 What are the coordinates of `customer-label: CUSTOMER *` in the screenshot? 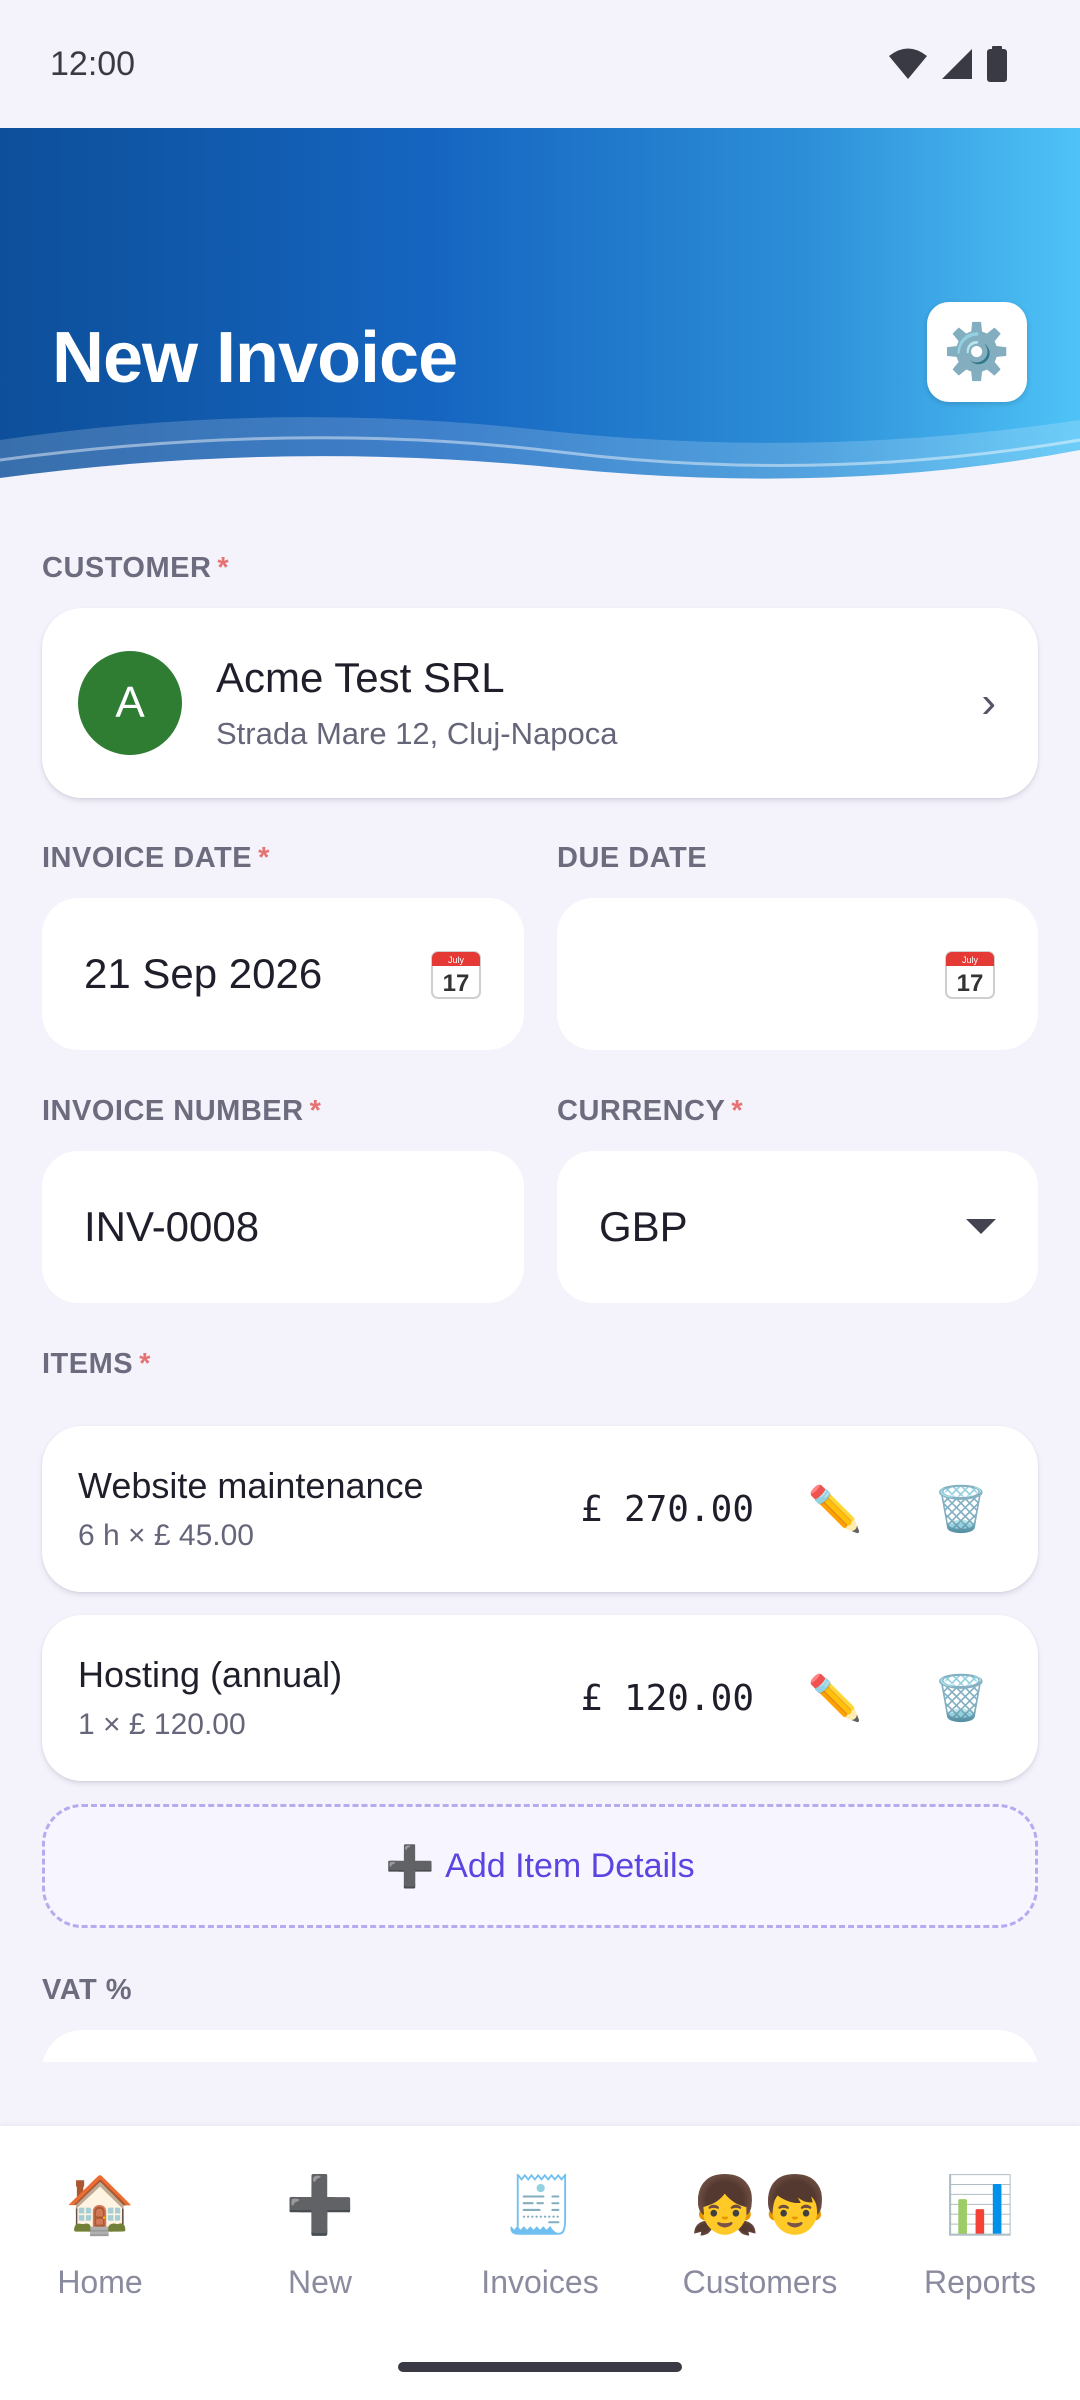 It's located at (136, 568).